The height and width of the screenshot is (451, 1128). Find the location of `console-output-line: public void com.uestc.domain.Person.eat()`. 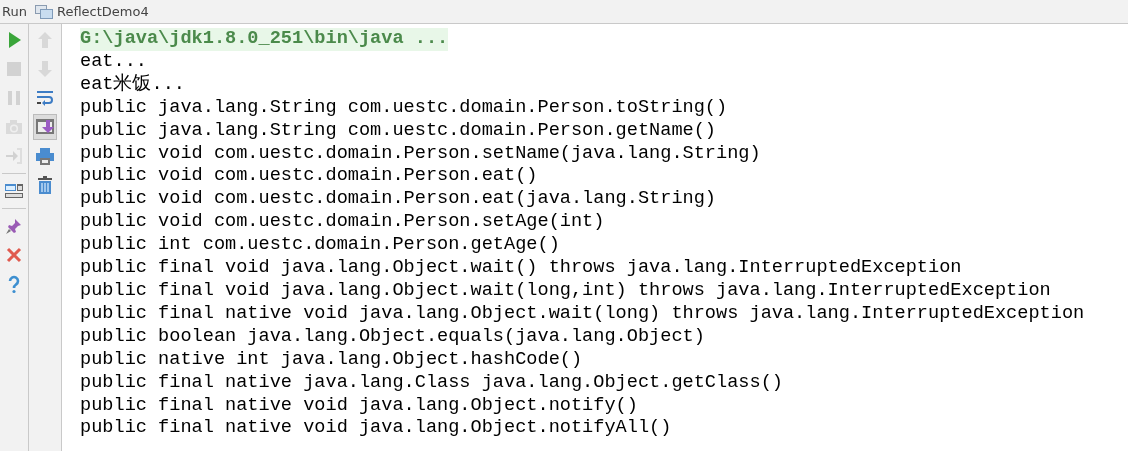

console-output-line: public void com.uestc.domain.Person.eat() is located at coordinates (309, 176).